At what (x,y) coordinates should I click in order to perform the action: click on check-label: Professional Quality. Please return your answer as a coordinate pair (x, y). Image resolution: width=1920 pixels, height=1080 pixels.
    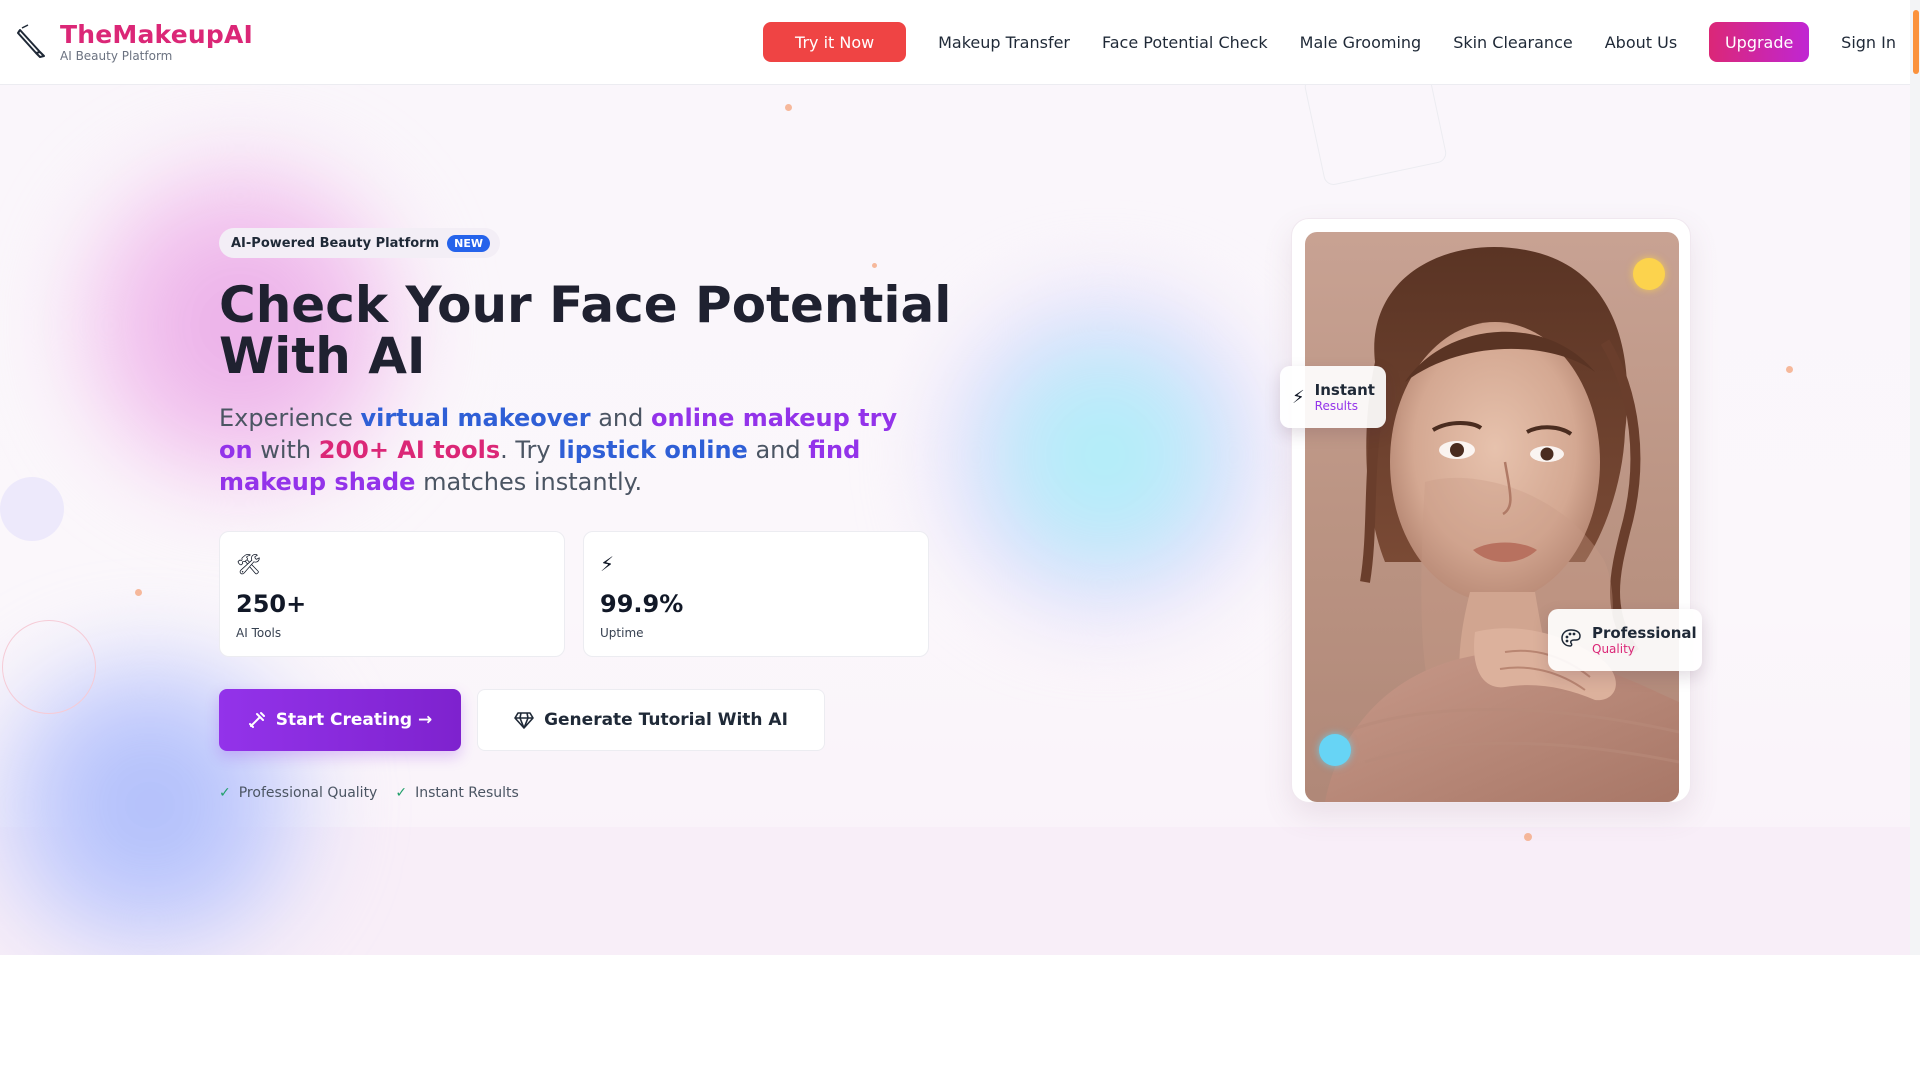
    Looking at the image, I should click on (308, 793).